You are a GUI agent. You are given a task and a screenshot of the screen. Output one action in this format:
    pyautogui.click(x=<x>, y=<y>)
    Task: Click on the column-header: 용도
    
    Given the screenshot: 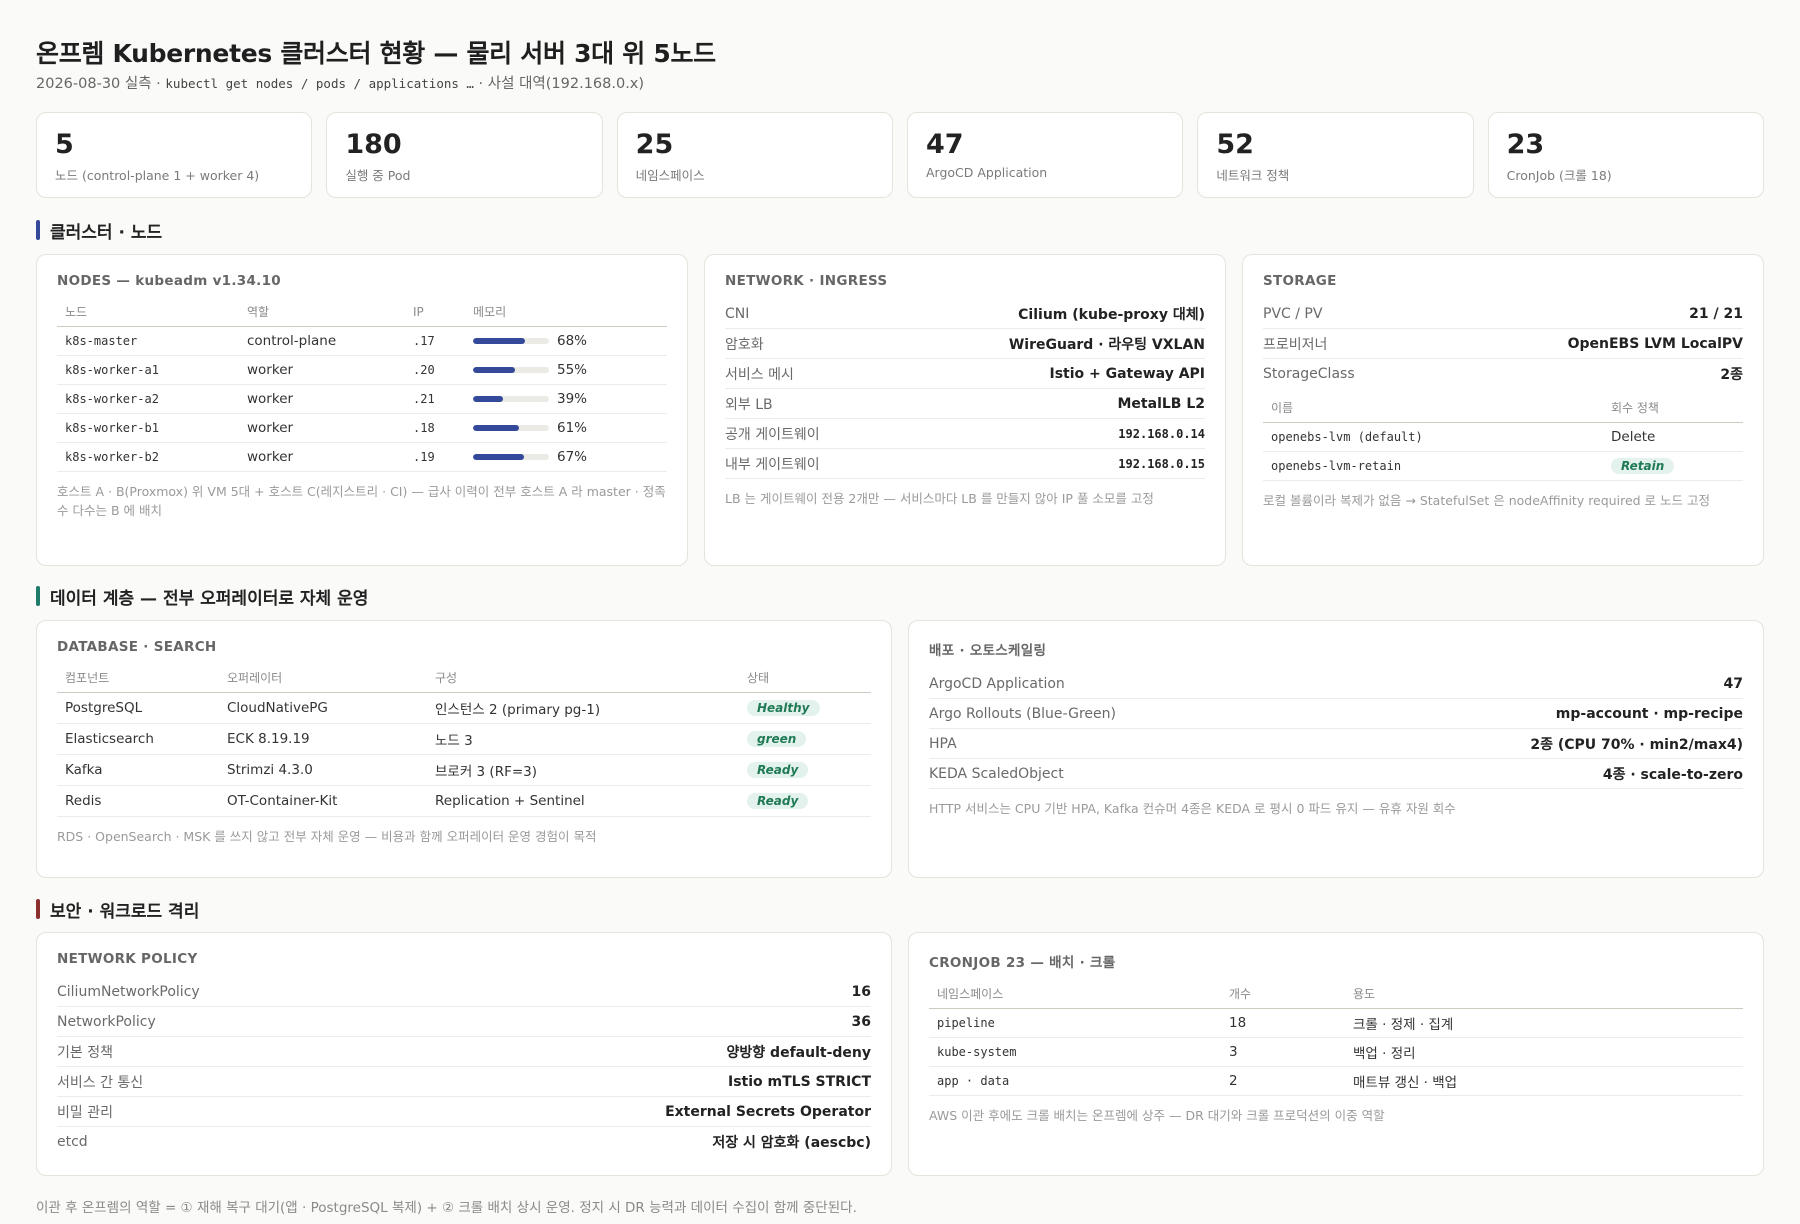 What is the action you would take?
    pyautogui.click(x=1544, y=995)
    